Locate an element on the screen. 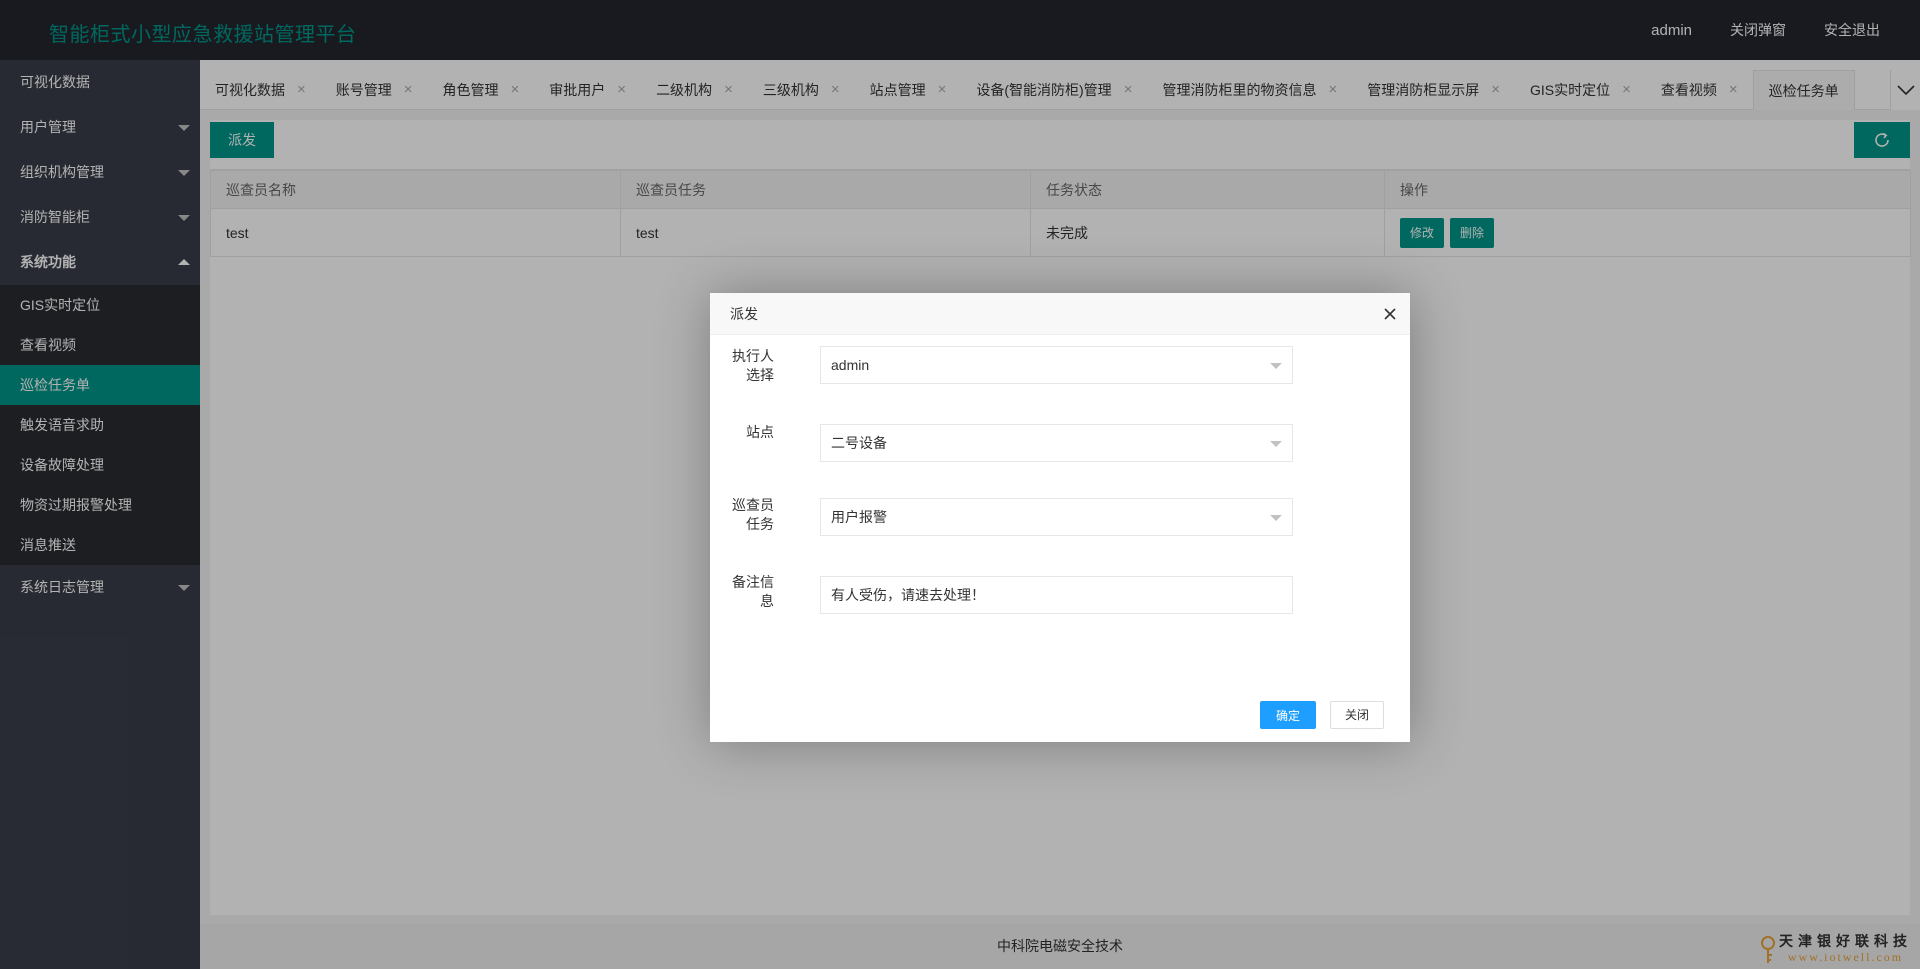 The image size is (1920, 969). site-label: 站点 is located at coordinates (751, 432).